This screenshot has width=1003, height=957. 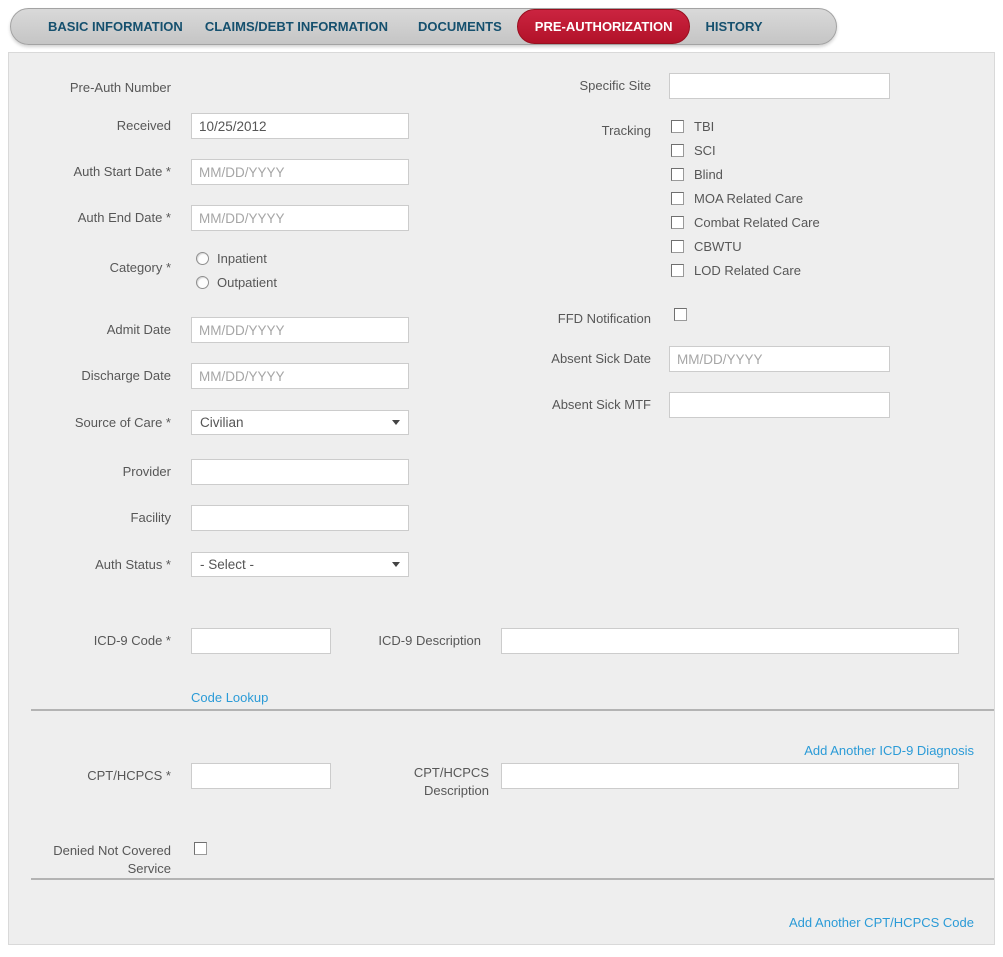 What do you see at coordinates (120, 87) in the screenshot?
I see `pre-auth-number-label: Pre-Auth Number` at bounding box center [120, 87].